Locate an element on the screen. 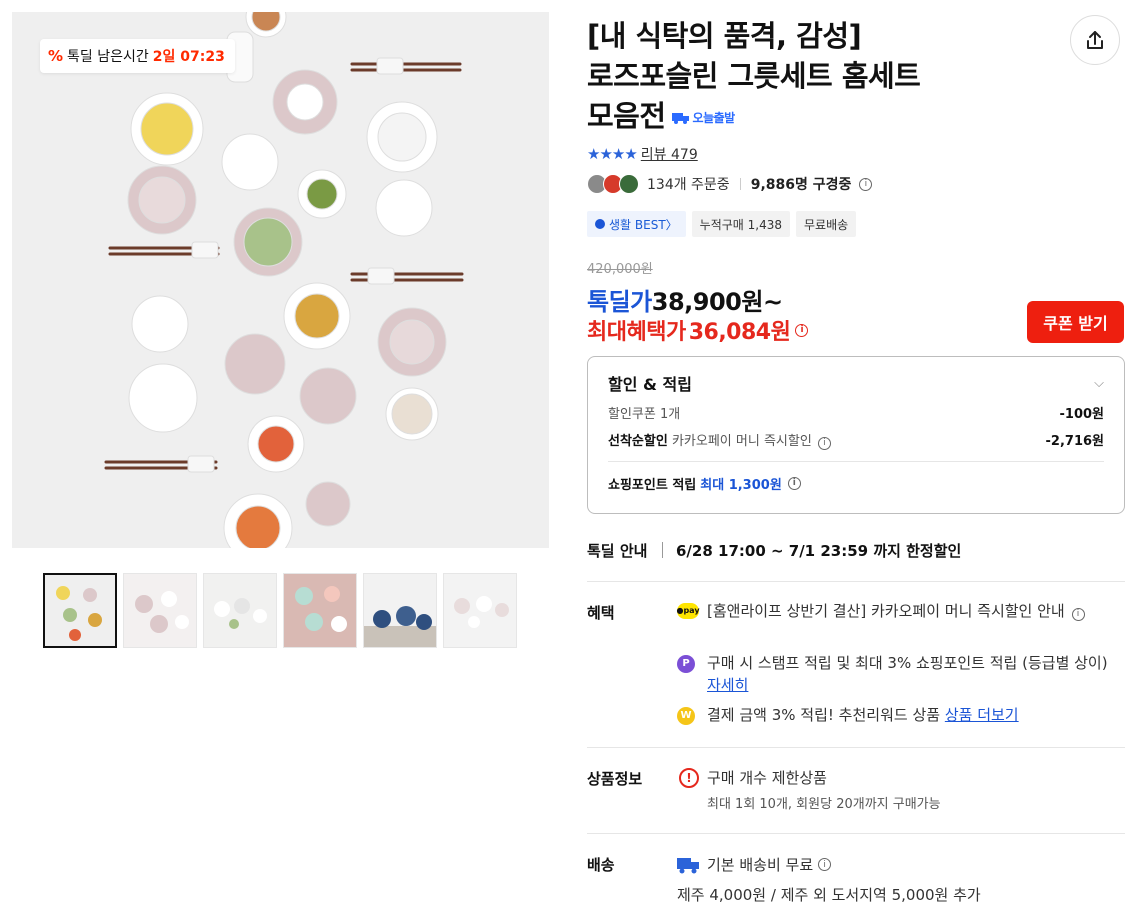  benefit-item-reward: W 결제 금액 3% 적립! 추천리워드 상품 상품 더보기 is located at coordinates (900, 715).